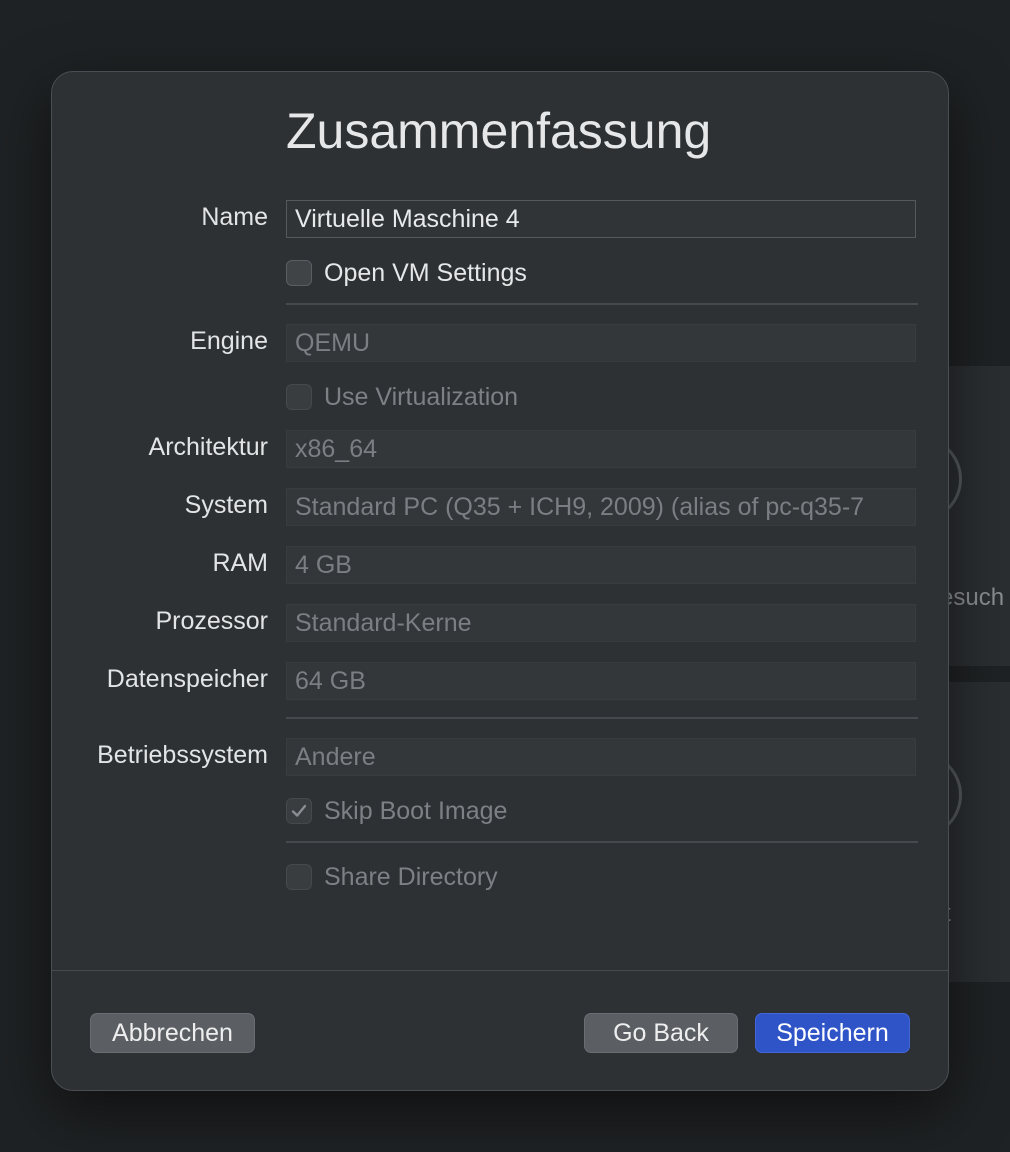 The height and width of the screenshot is (1152, 1010). What do you see at coordinates (208, 447) in the screenshot?
I see `architecture-label: Architektur` at bounding box center [208, 447].